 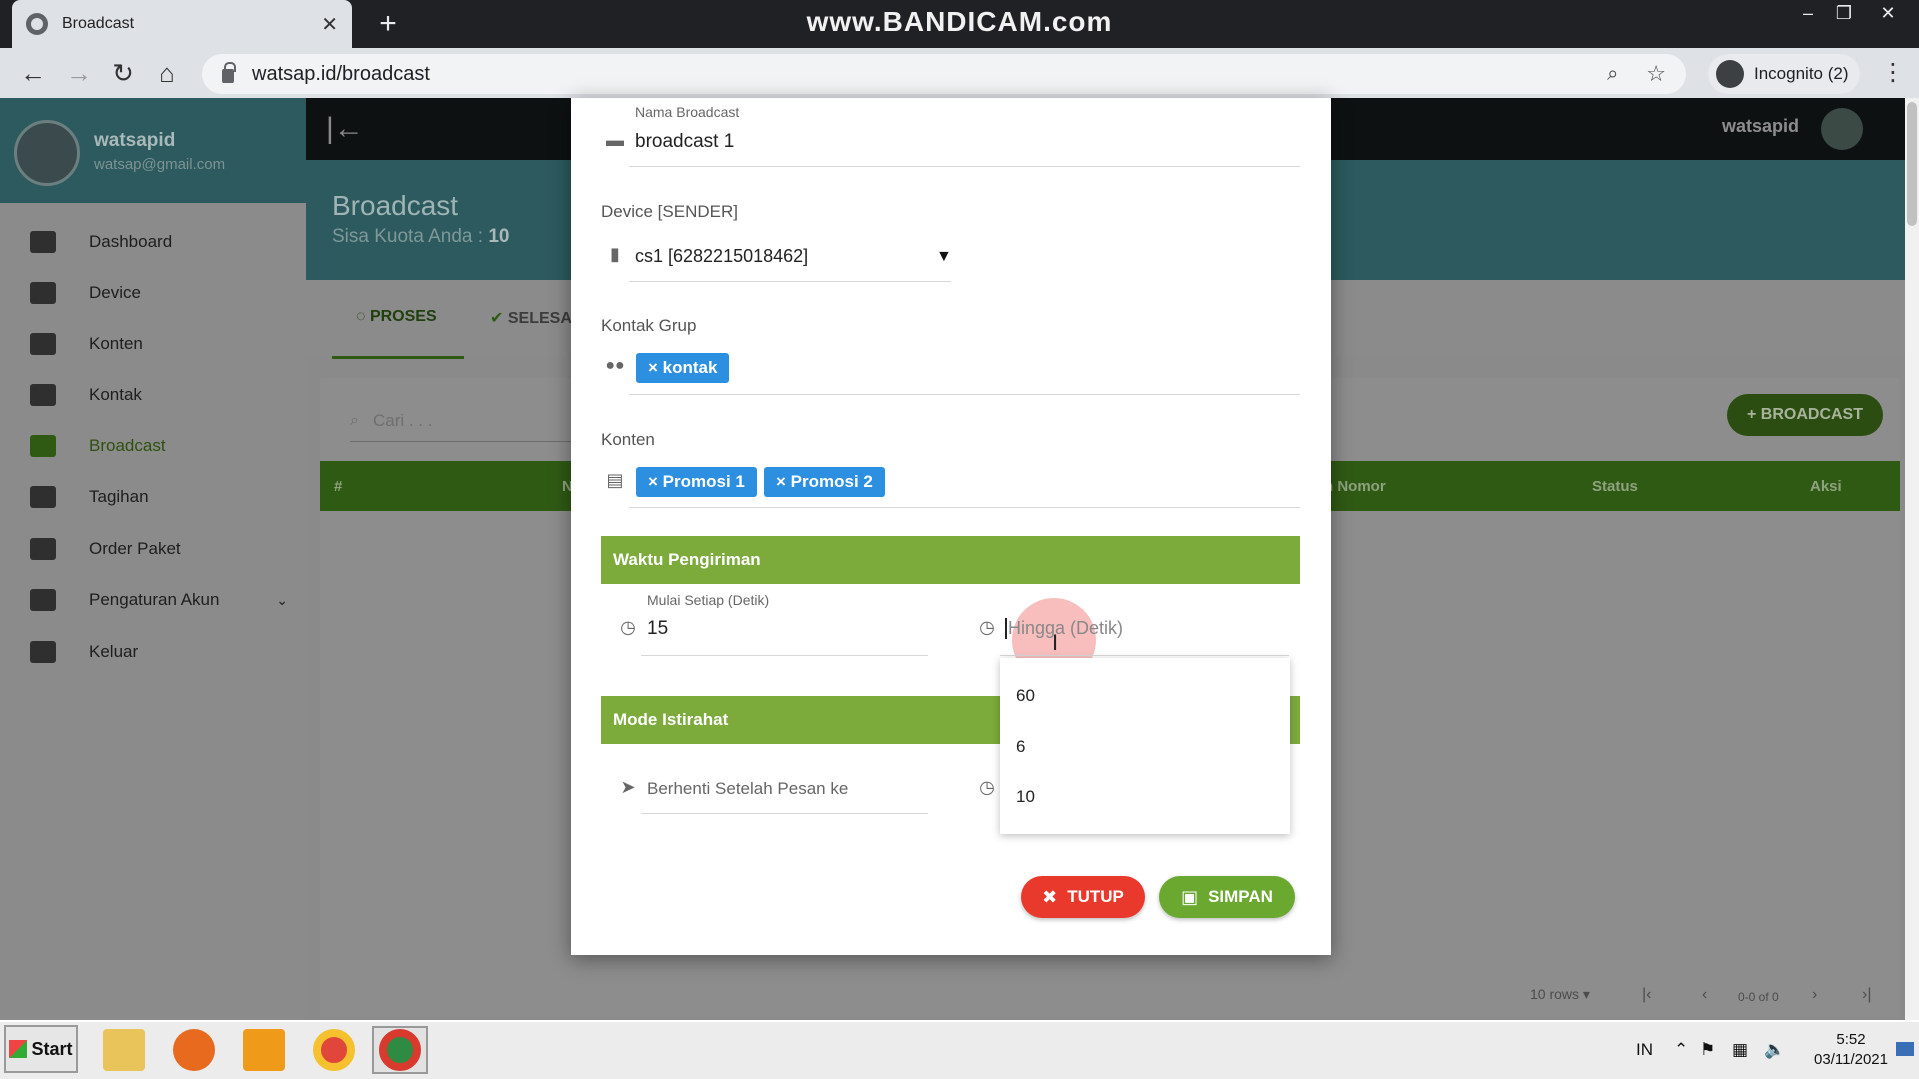 What do you see at coordinates (43, 549) in the screenshot?
I see `basket-icon` at bounding box center [43, 549].